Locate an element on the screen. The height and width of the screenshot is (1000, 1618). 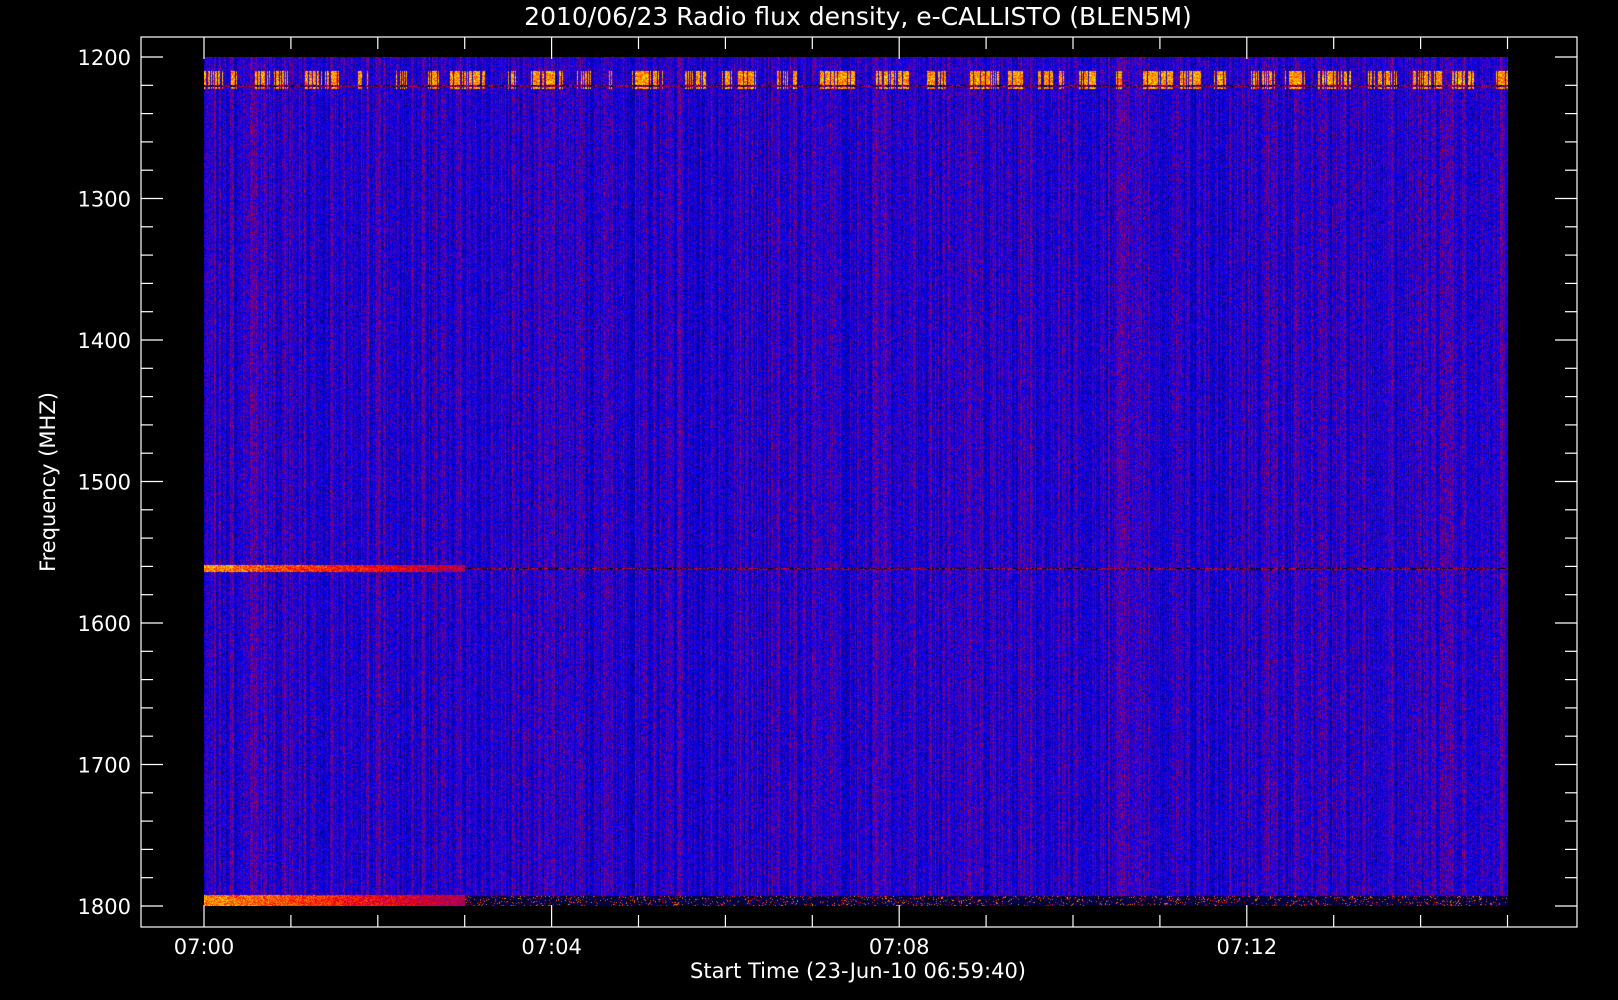
x-axis-label: Start Time (23-Jun-10 06:59:40) is located at coordinates (858, 971).